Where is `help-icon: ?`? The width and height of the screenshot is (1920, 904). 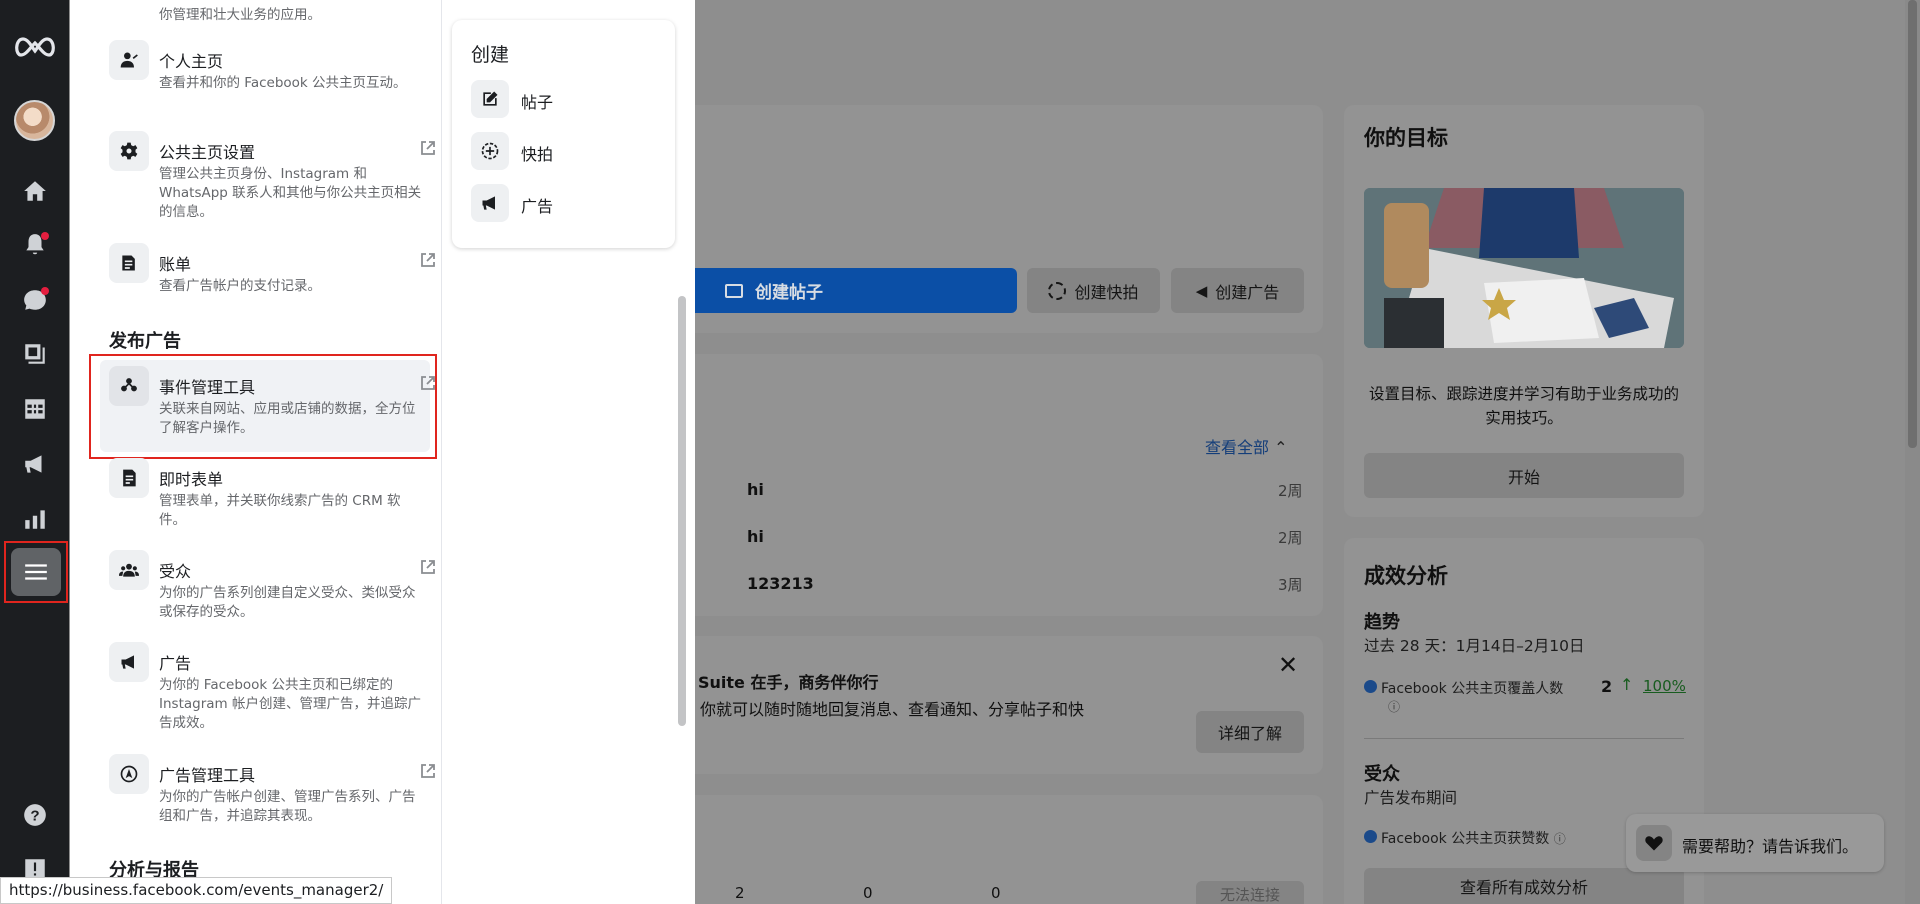 help-icon: ? is located at coordinates (34, 815).